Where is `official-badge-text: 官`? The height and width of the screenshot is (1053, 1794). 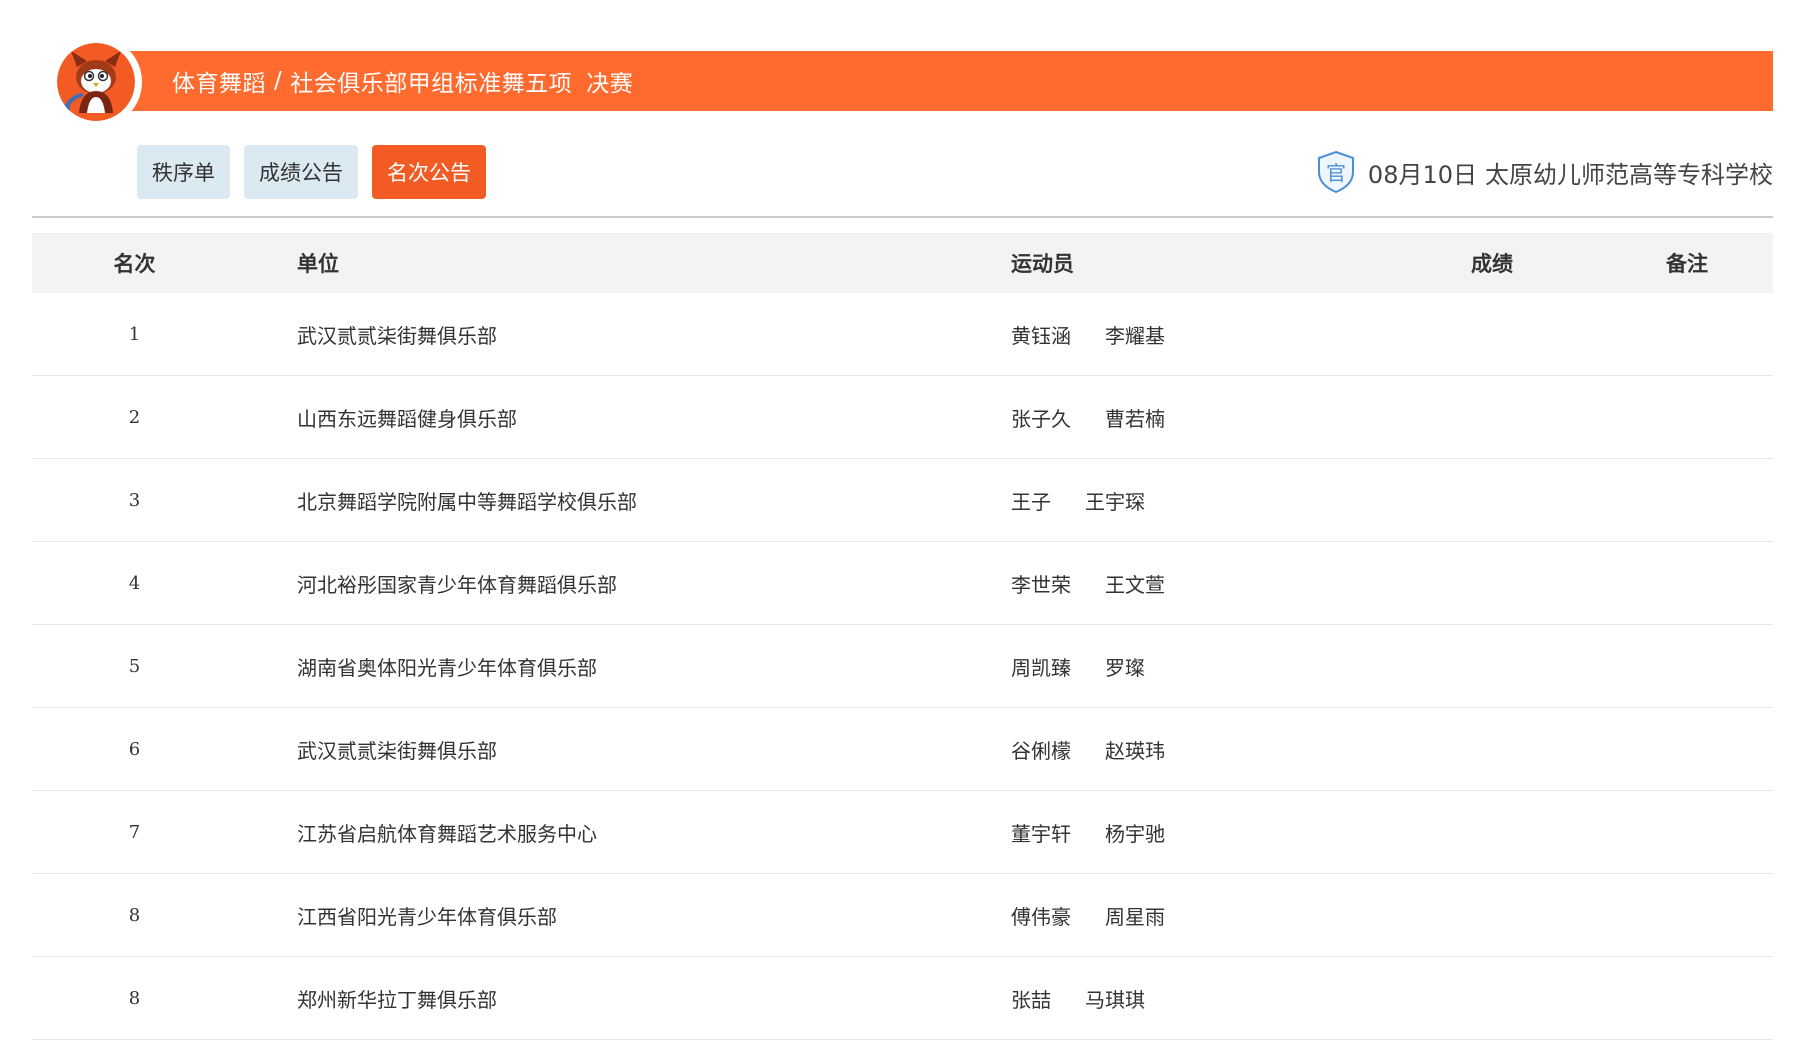
official-badge-text: 官 is located at coordinates (1336, 173).